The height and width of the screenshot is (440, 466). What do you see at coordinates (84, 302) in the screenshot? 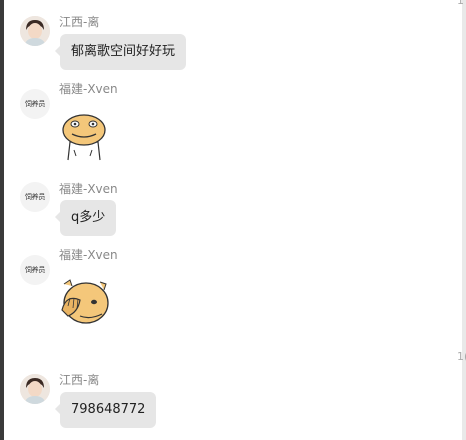
I see `cartoon-cover-face-sticker-icon` at bounding box center [84, 302].